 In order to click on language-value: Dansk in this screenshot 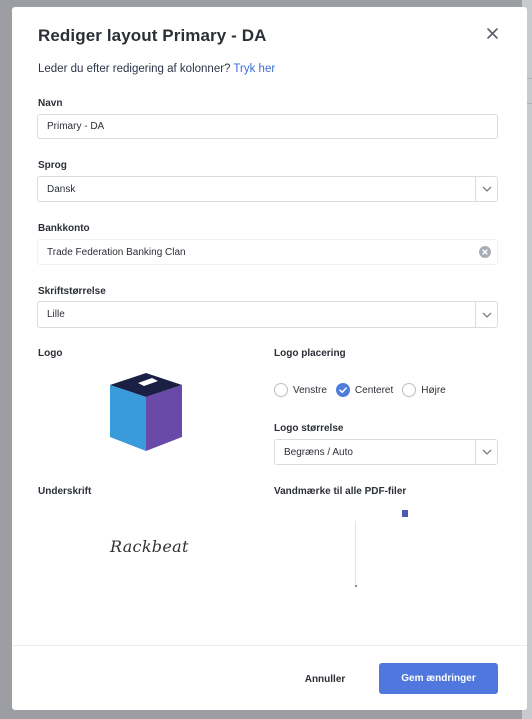, I will do `click(61, 189)`.